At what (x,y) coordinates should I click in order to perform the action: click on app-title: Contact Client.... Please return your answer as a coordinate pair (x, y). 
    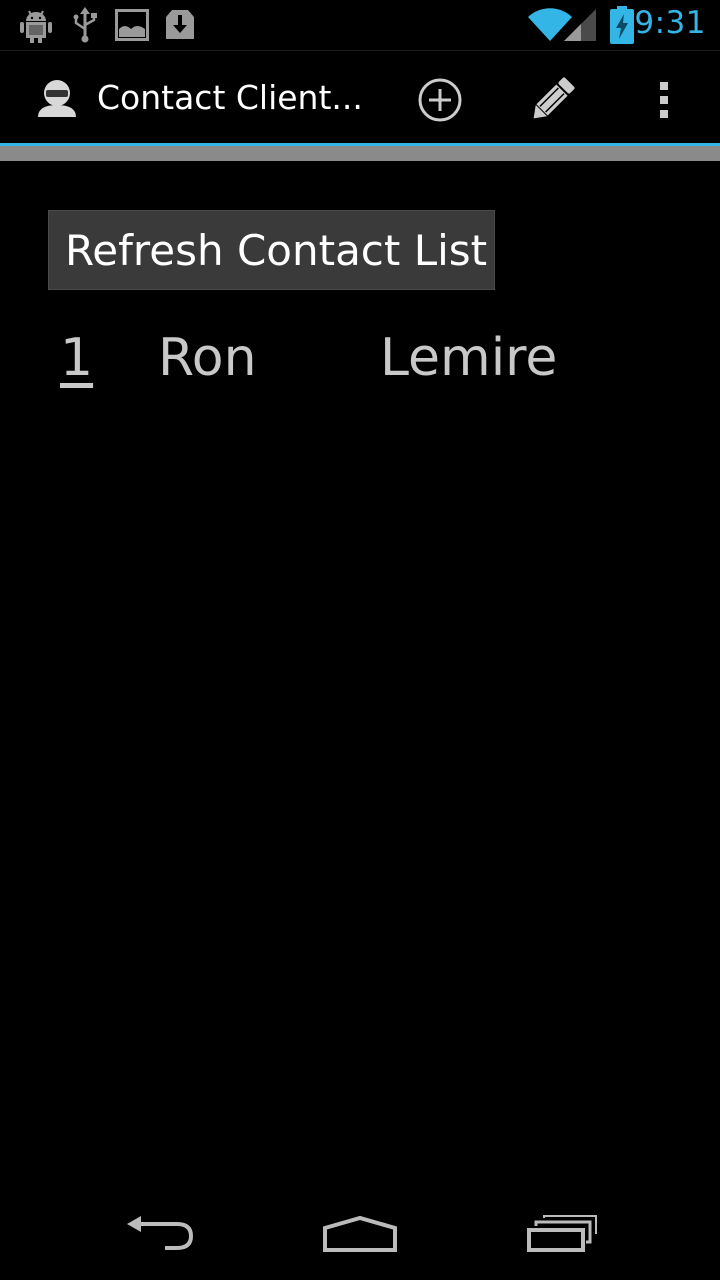
    Looking at the image, I should click on (230, 97).